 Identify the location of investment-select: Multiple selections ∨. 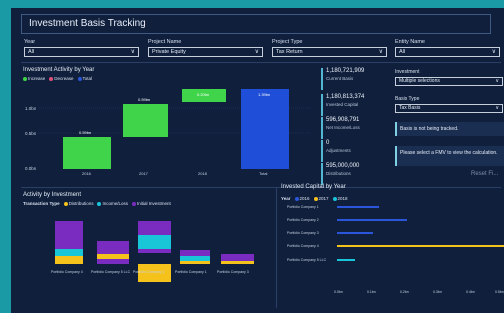
(449, 81).